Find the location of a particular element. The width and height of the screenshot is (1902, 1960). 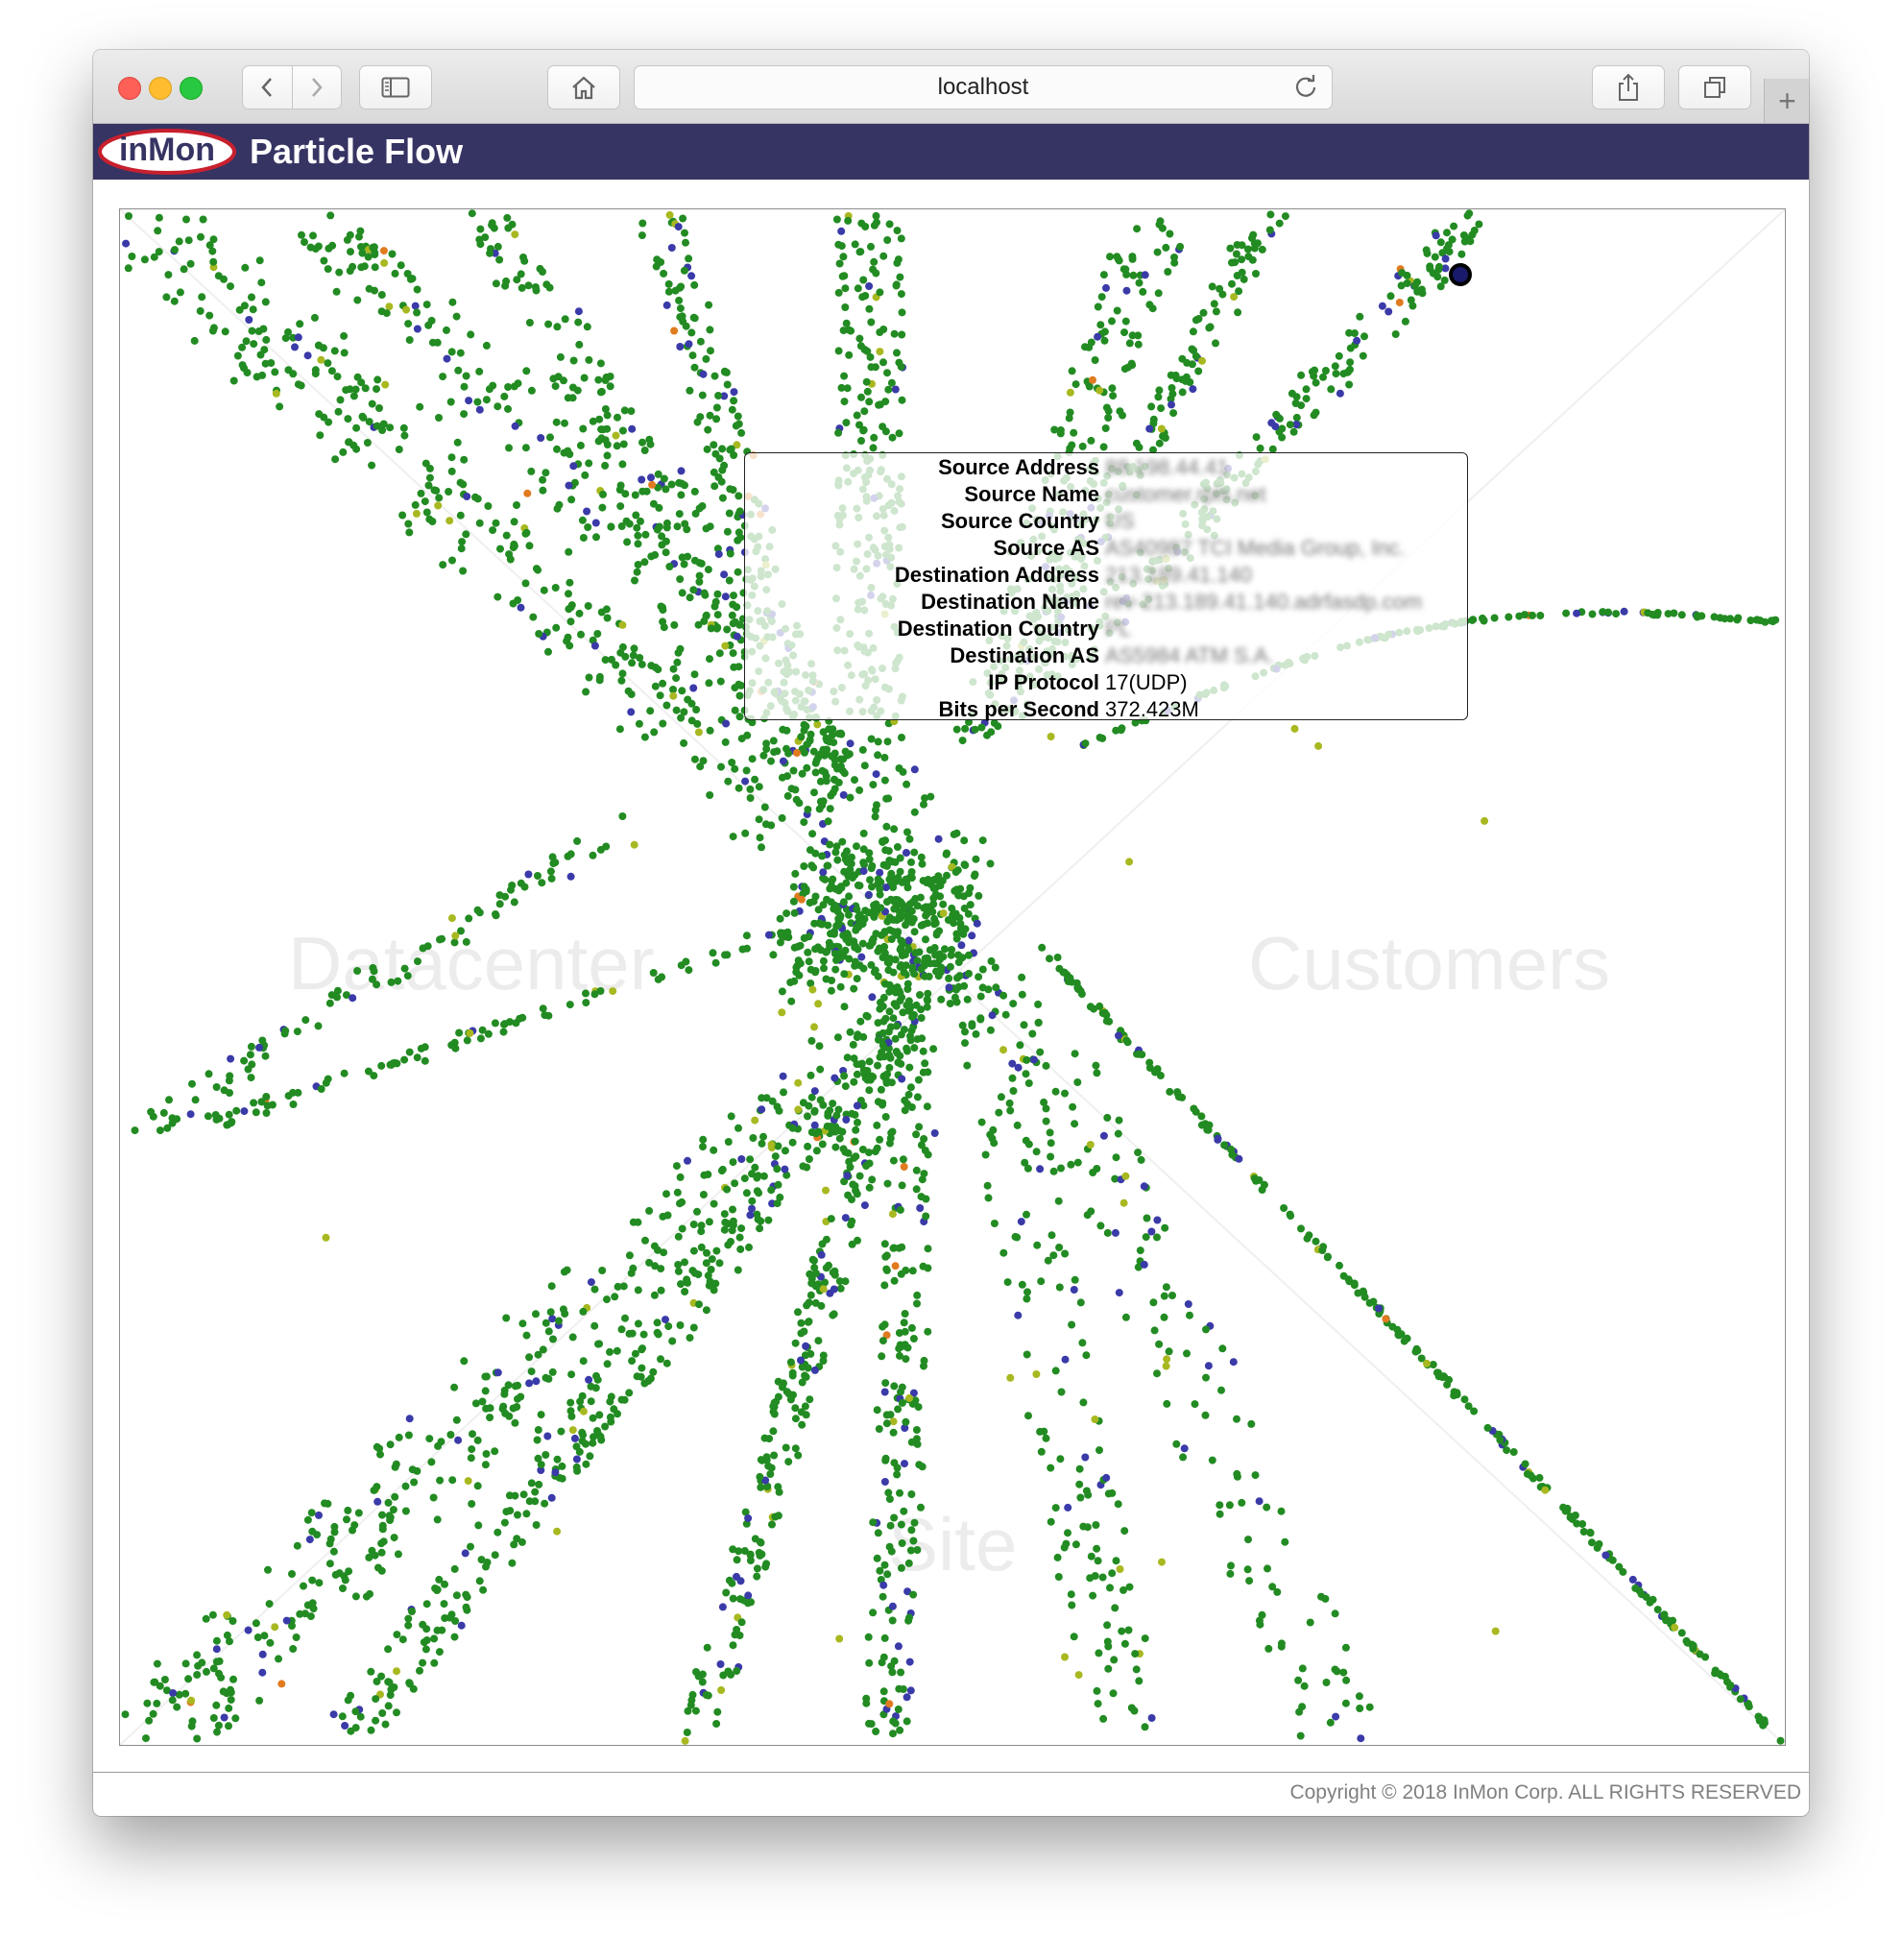

forward-button is located at coordinates (317, 88).